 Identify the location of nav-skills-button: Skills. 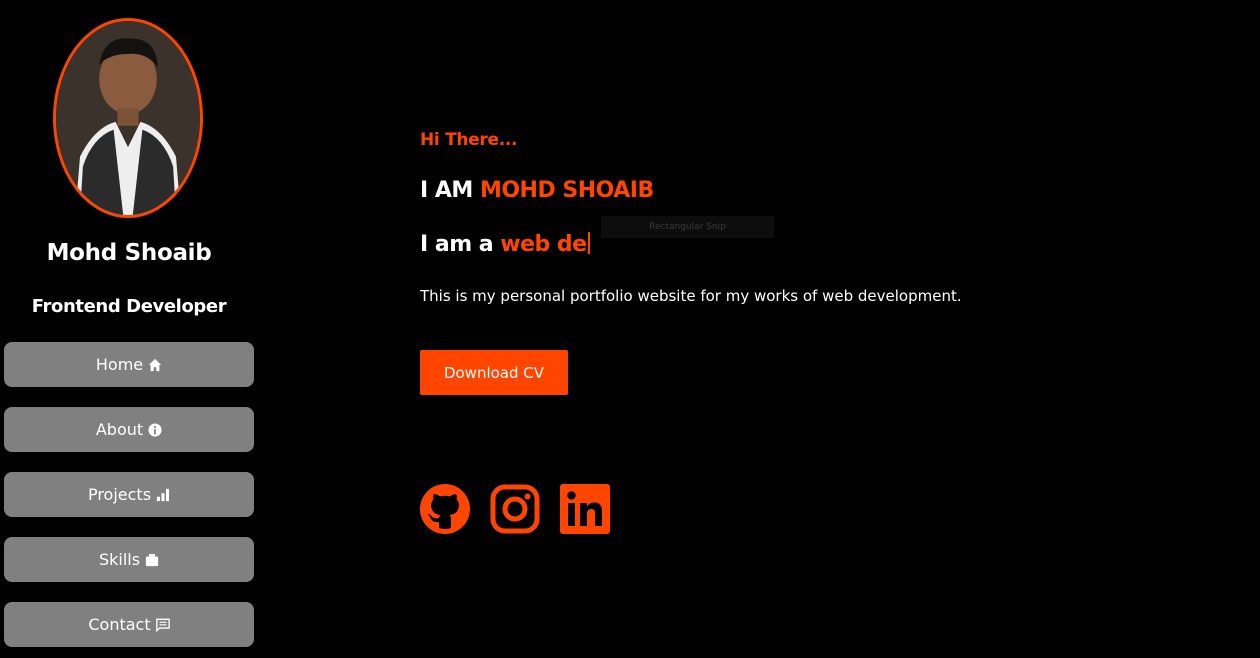
(129, 559).